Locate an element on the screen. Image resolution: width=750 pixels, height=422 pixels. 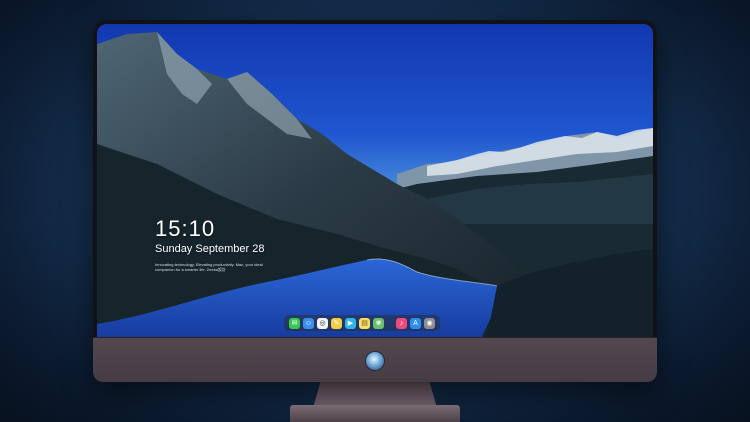
brand-logo-icon is located at coordinates (375, 361).